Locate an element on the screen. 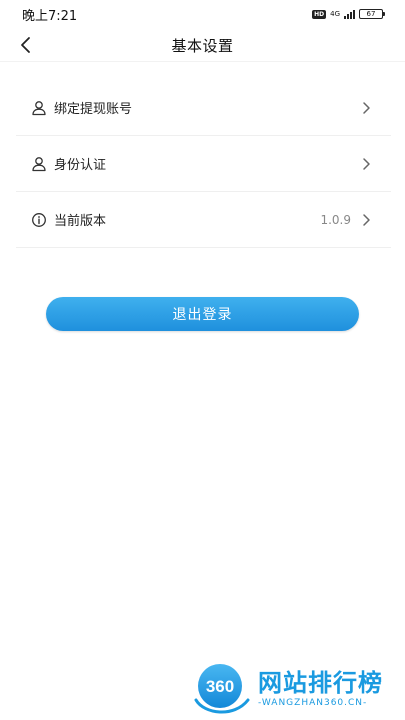  settings-item-label: 当前版本 is located at coordinates (80, 221).